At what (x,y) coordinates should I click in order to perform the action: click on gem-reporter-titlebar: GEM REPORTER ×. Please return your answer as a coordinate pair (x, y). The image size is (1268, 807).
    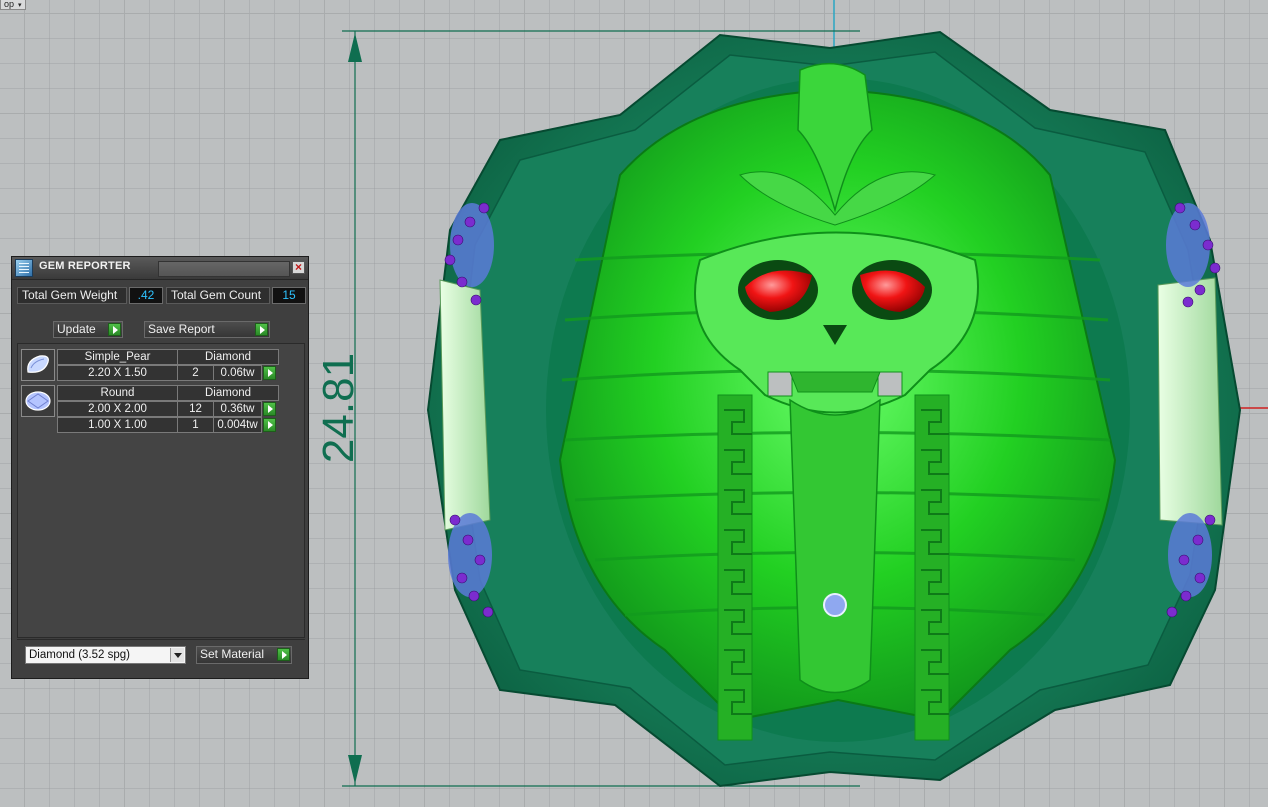
    Looking at the image, I should click on (160, 268).